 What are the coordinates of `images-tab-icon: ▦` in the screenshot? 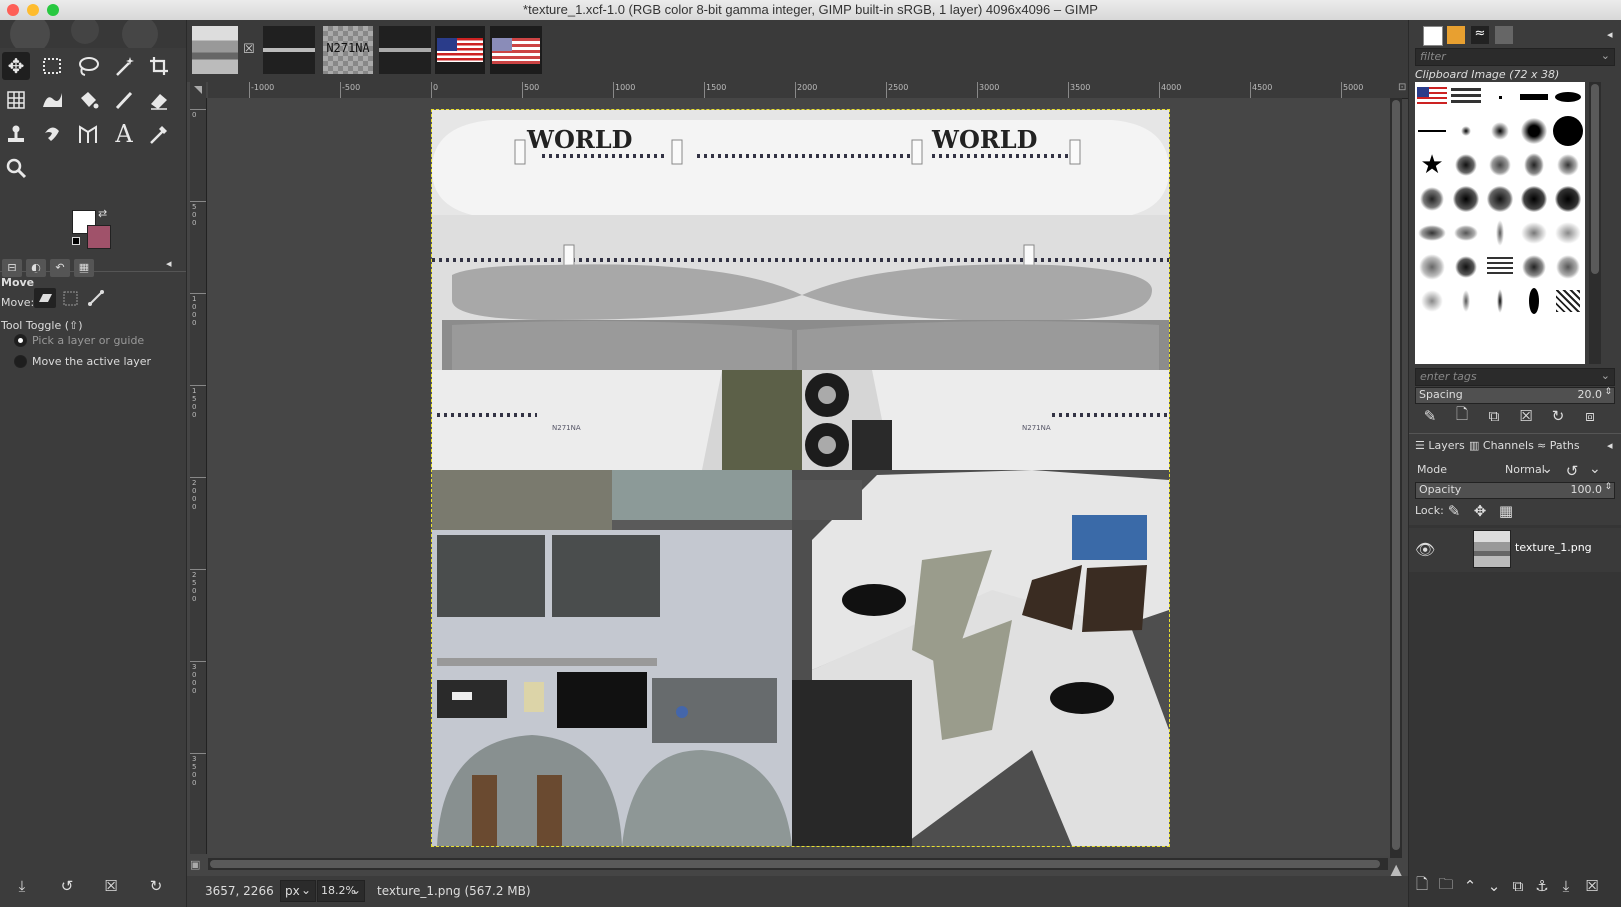 It's located at (84, 268).